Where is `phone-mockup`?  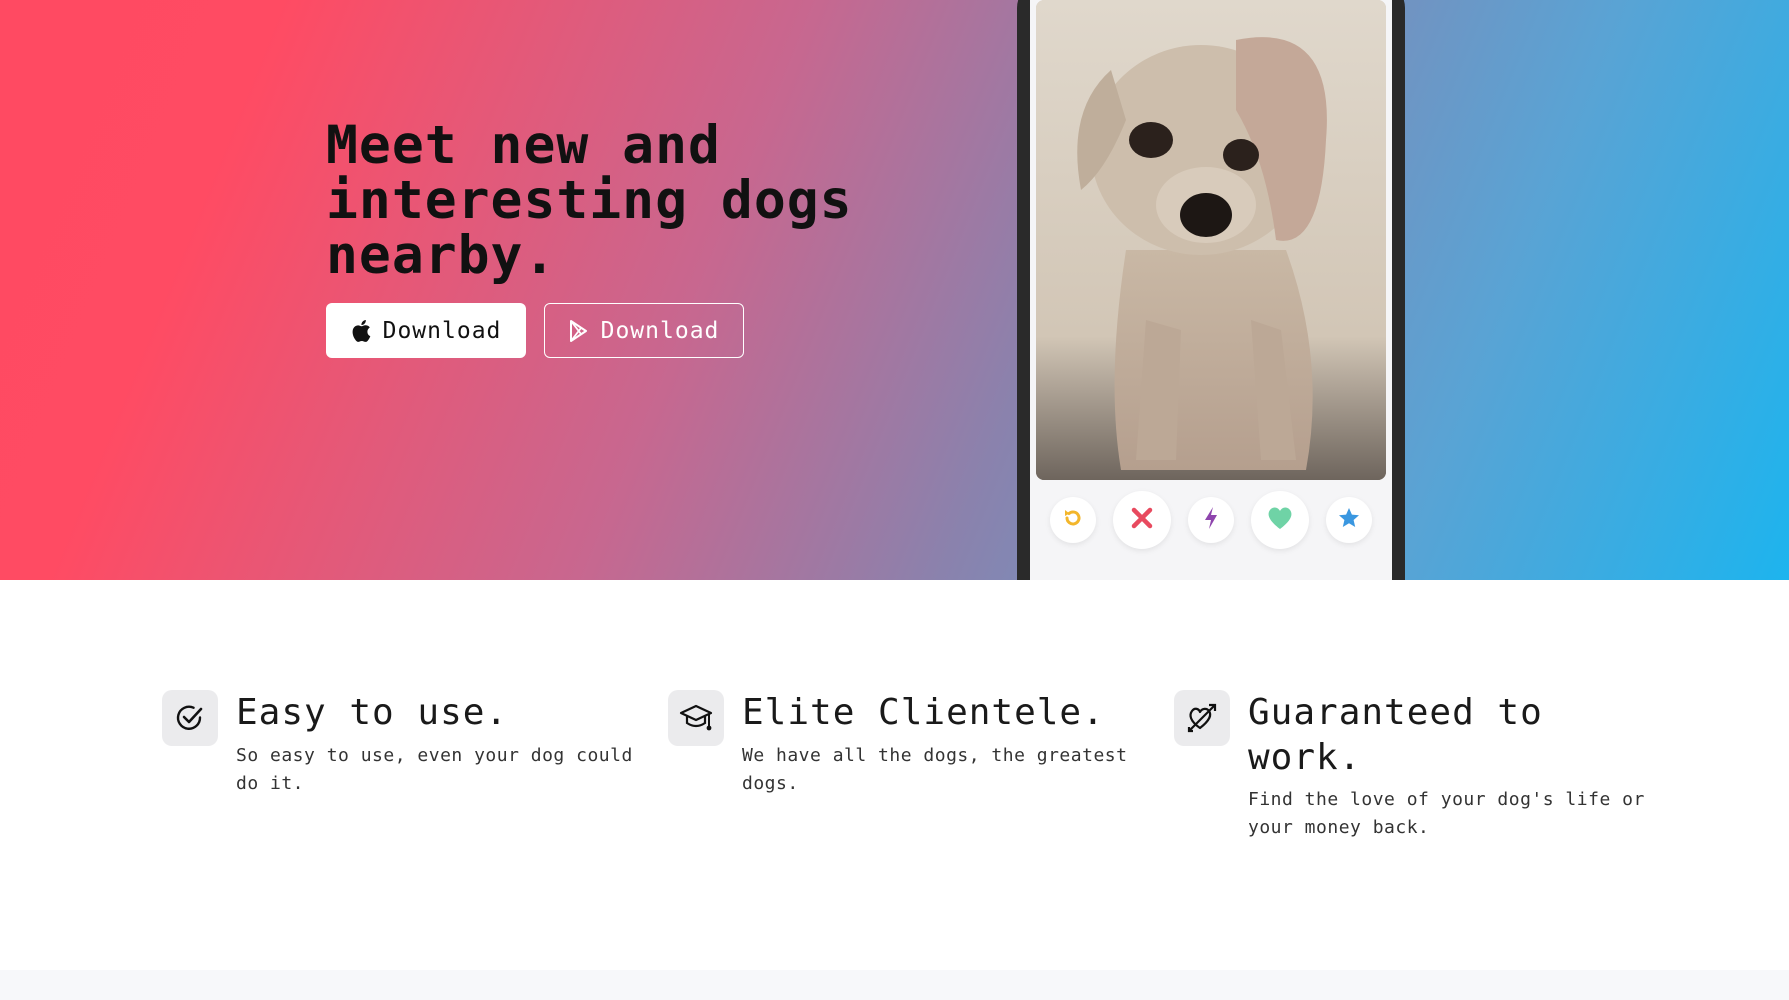 phone-mockup is located at coordinates (1211, 290).